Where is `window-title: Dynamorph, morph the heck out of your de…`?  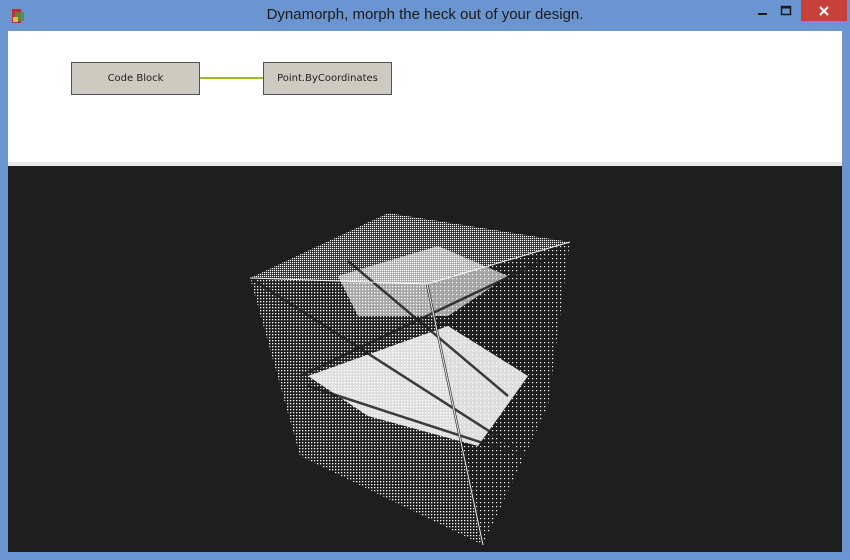 window-title: Dynamorph, morph the heck out of your de… is located at coordinates (425, 14).